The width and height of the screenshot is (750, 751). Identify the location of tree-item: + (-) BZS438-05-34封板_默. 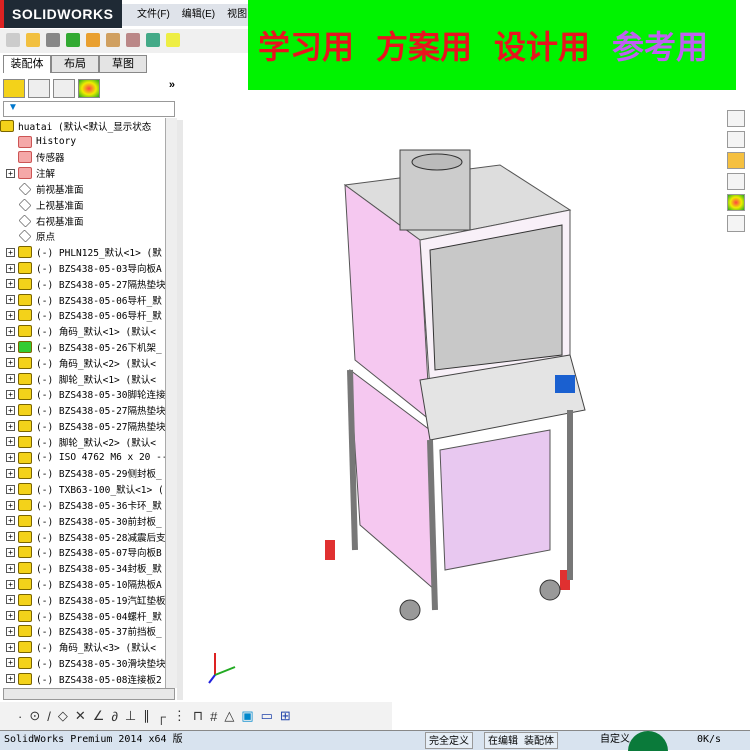
(82, 568).